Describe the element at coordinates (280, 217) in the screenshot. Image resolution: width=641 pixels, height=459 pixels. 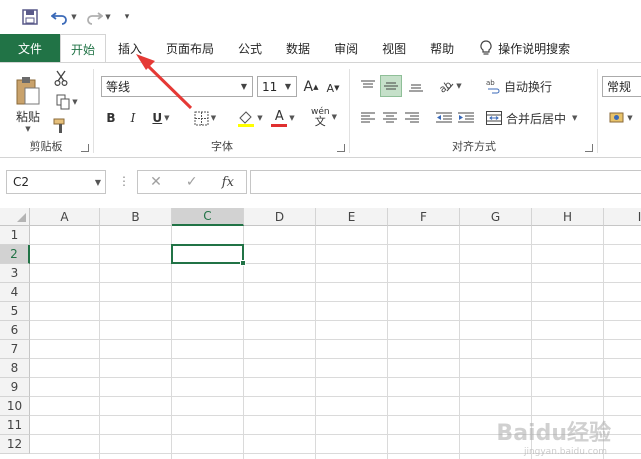
I see `column-header: D` at that location.